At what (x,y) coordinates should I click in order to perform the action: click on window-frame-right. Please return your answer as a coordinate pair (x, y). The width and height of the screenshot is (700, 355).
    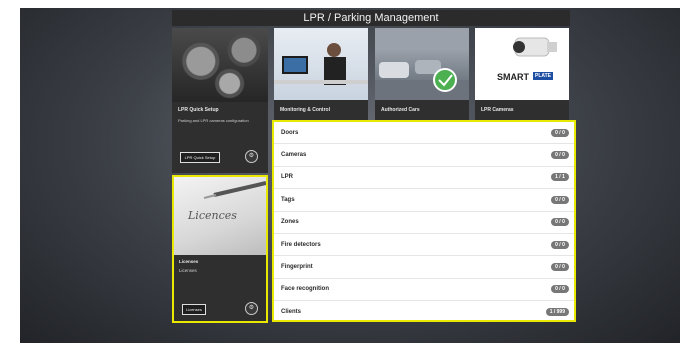
    Looking at the image, I should click on (690, 177).